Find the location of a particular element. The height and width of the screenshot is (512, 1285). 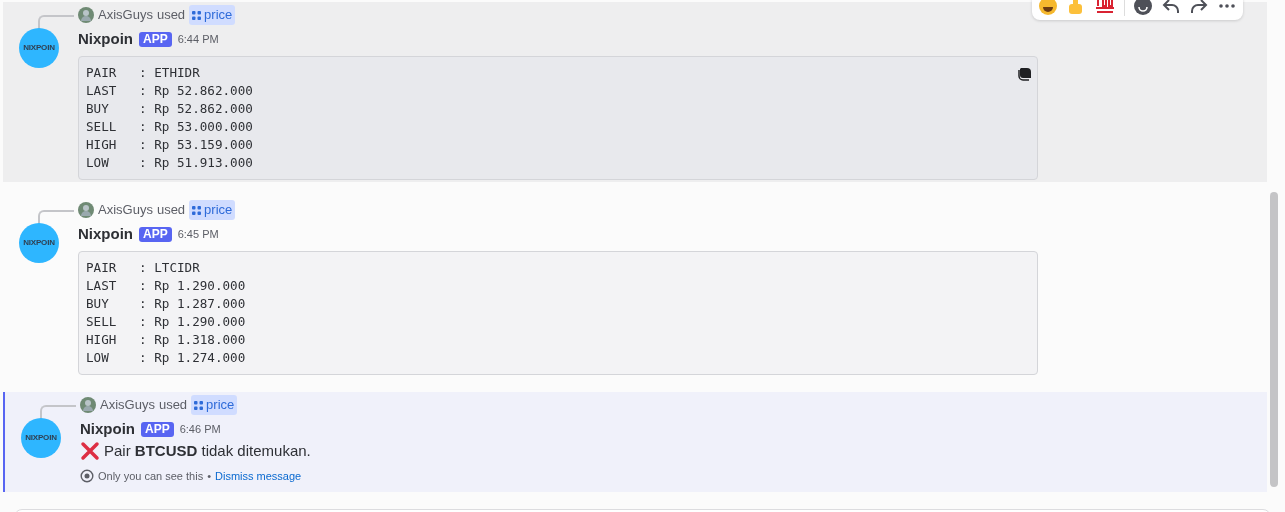

code-line: LOW : Rp 1.274.000 is located at coordinates (166, 358).